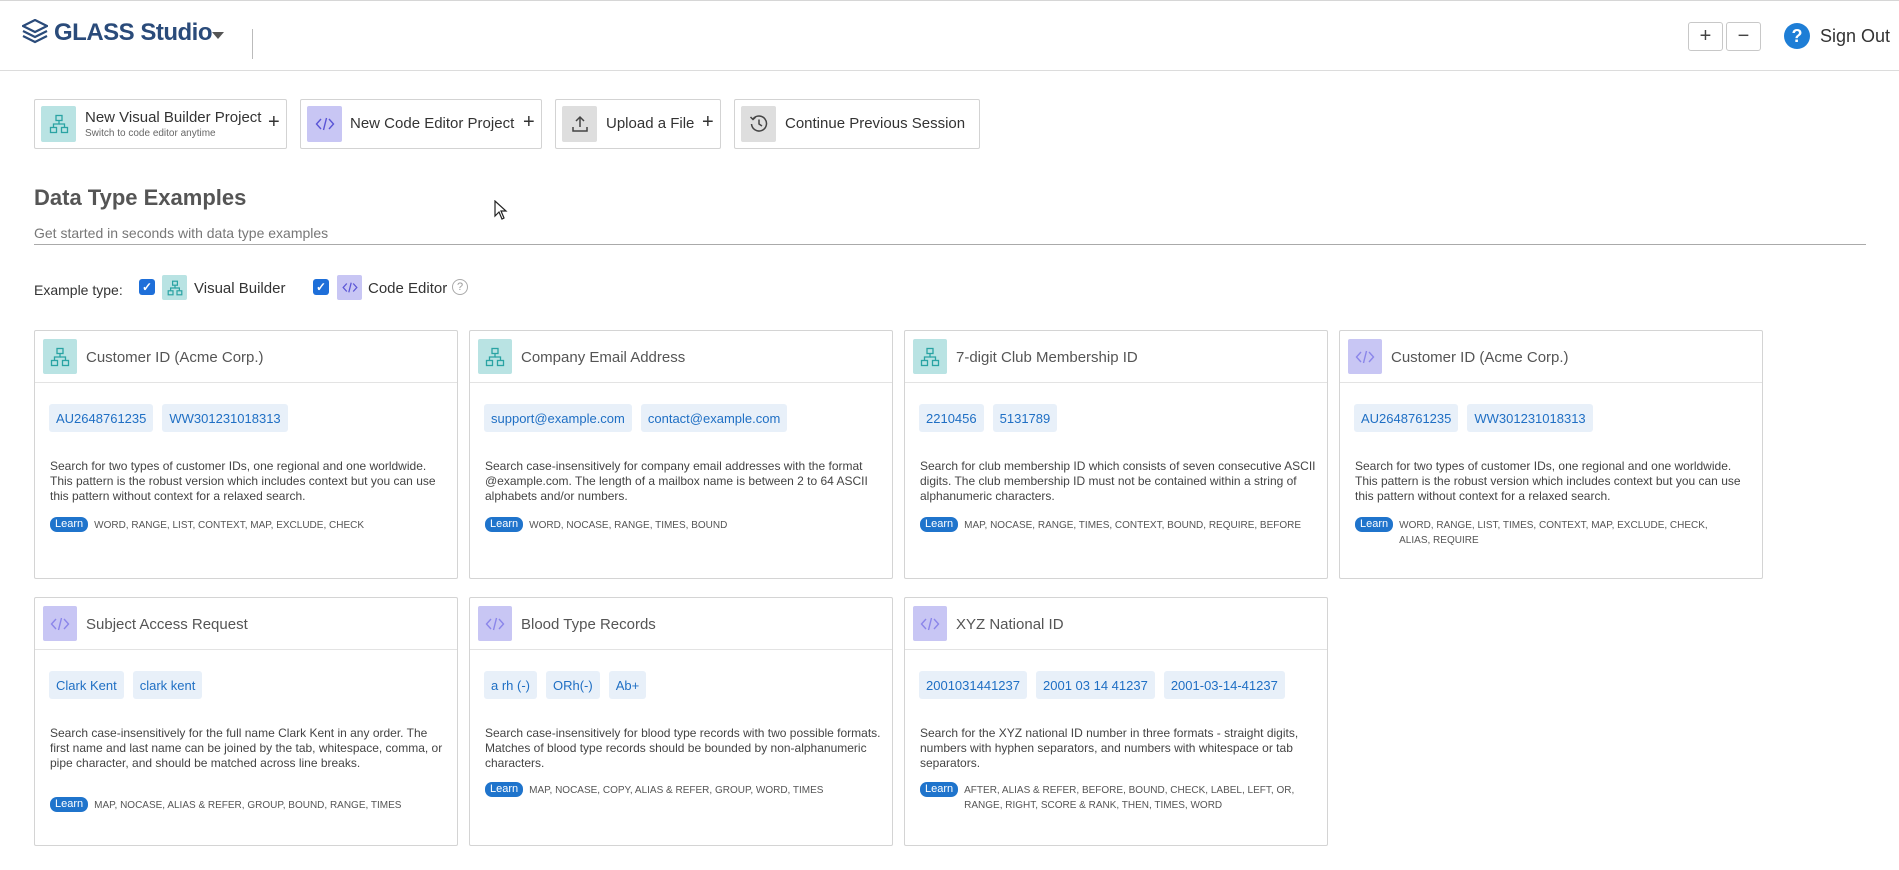 This screenshot has height=870, width=1899. I want to click on example-chips: 2210456 5131789, so click(988, 418).